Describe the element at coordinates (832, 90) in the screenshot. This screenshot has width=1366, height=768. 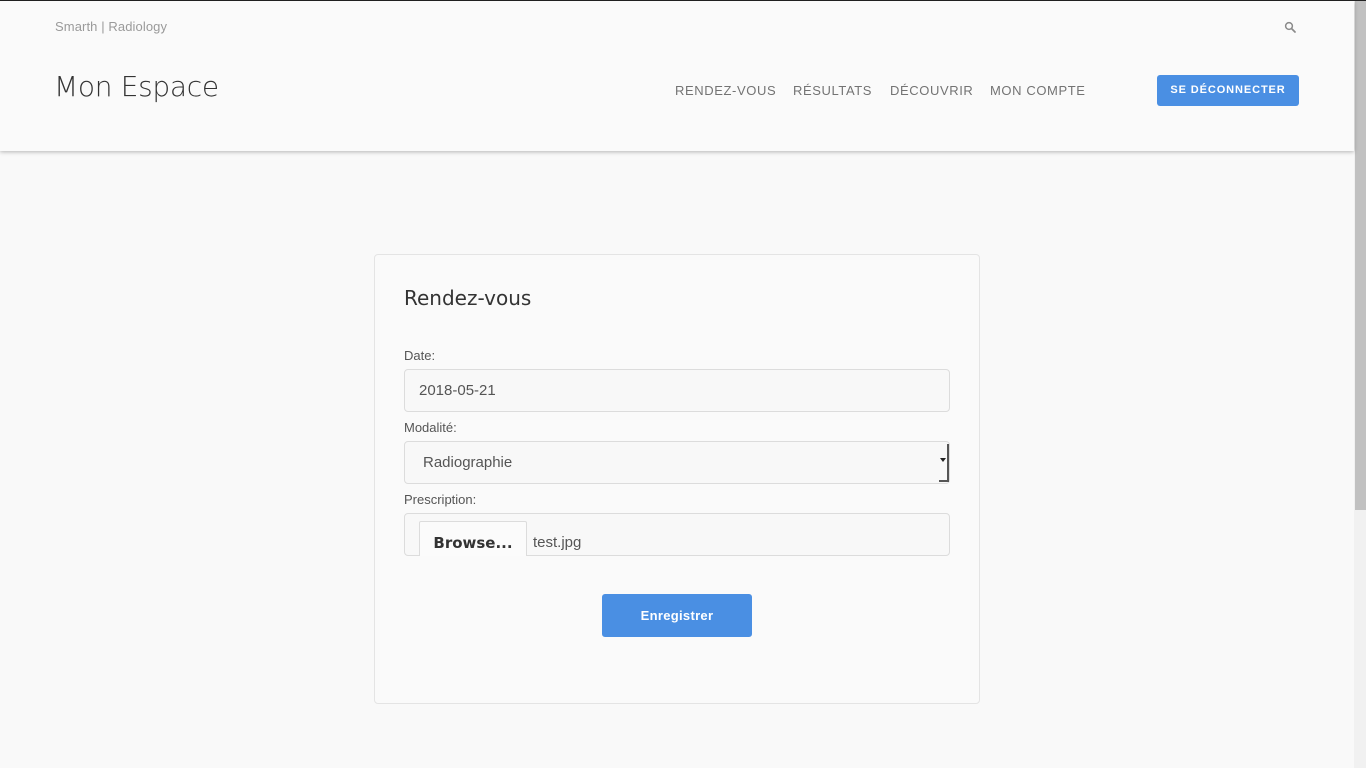
I see `nav-link-resultats: RÉSULTATS` at that location.